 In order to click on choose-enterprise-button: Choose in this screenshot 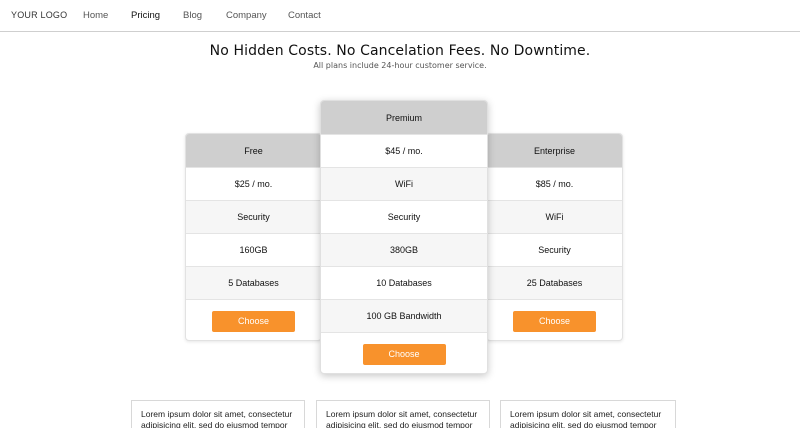, I will do `click(554, 321)`.